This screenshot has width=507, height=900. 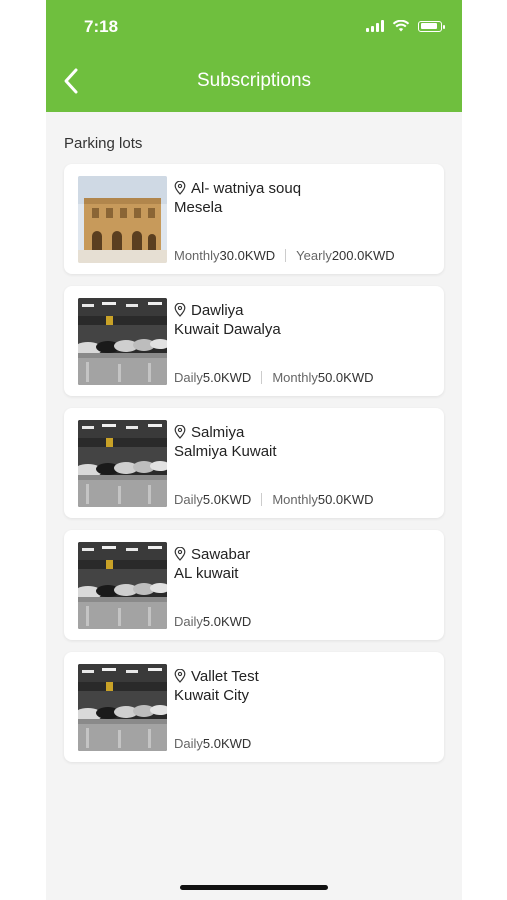 I want to click on header-bar: 7:18 Subscriptions, so click(x=254, y=56).